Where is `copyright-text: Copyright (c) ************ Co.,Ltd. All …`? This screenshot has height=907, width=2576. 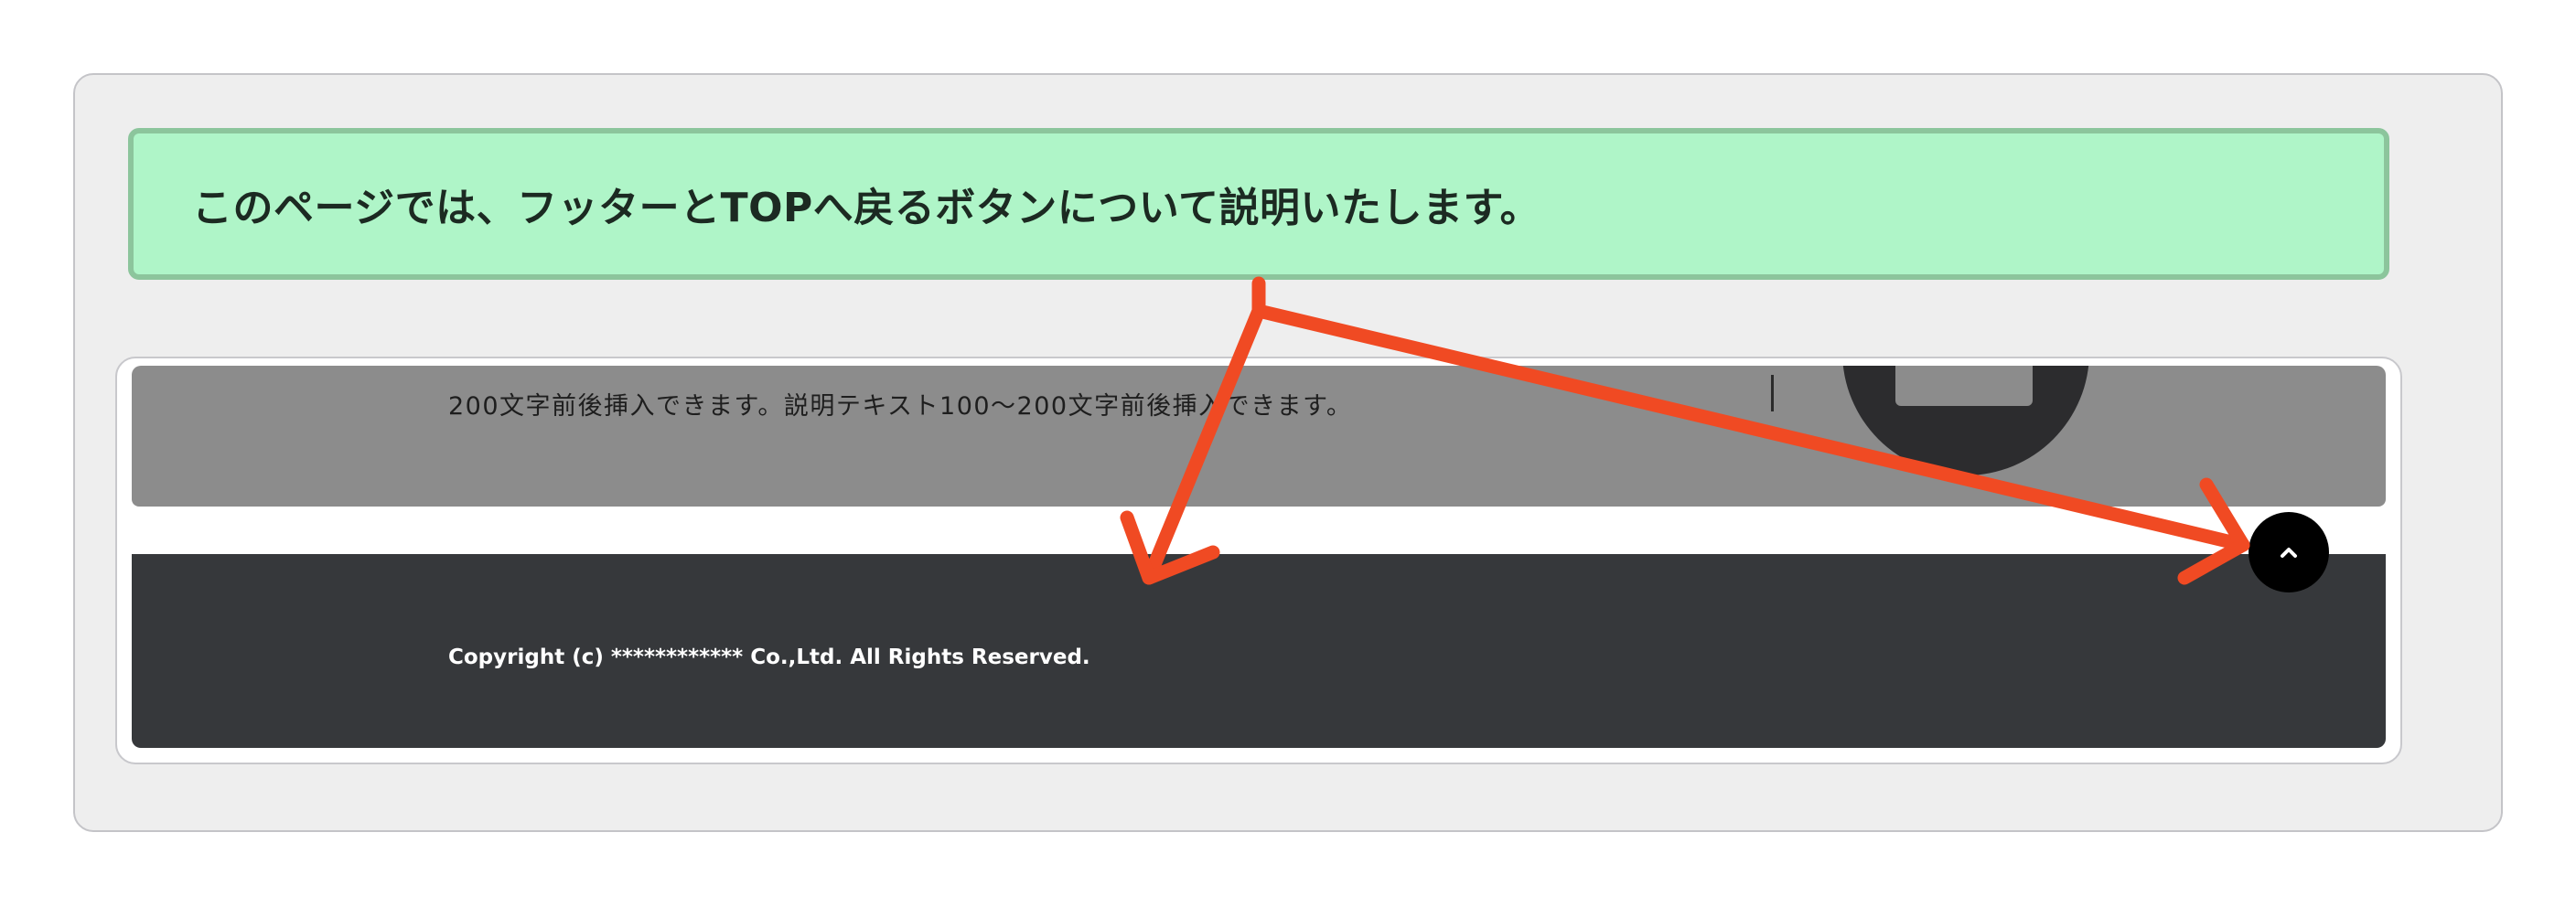
copyright-text: Copyright (c) ************ Co.,Ltd. All … is located at coordinates (769, 657).